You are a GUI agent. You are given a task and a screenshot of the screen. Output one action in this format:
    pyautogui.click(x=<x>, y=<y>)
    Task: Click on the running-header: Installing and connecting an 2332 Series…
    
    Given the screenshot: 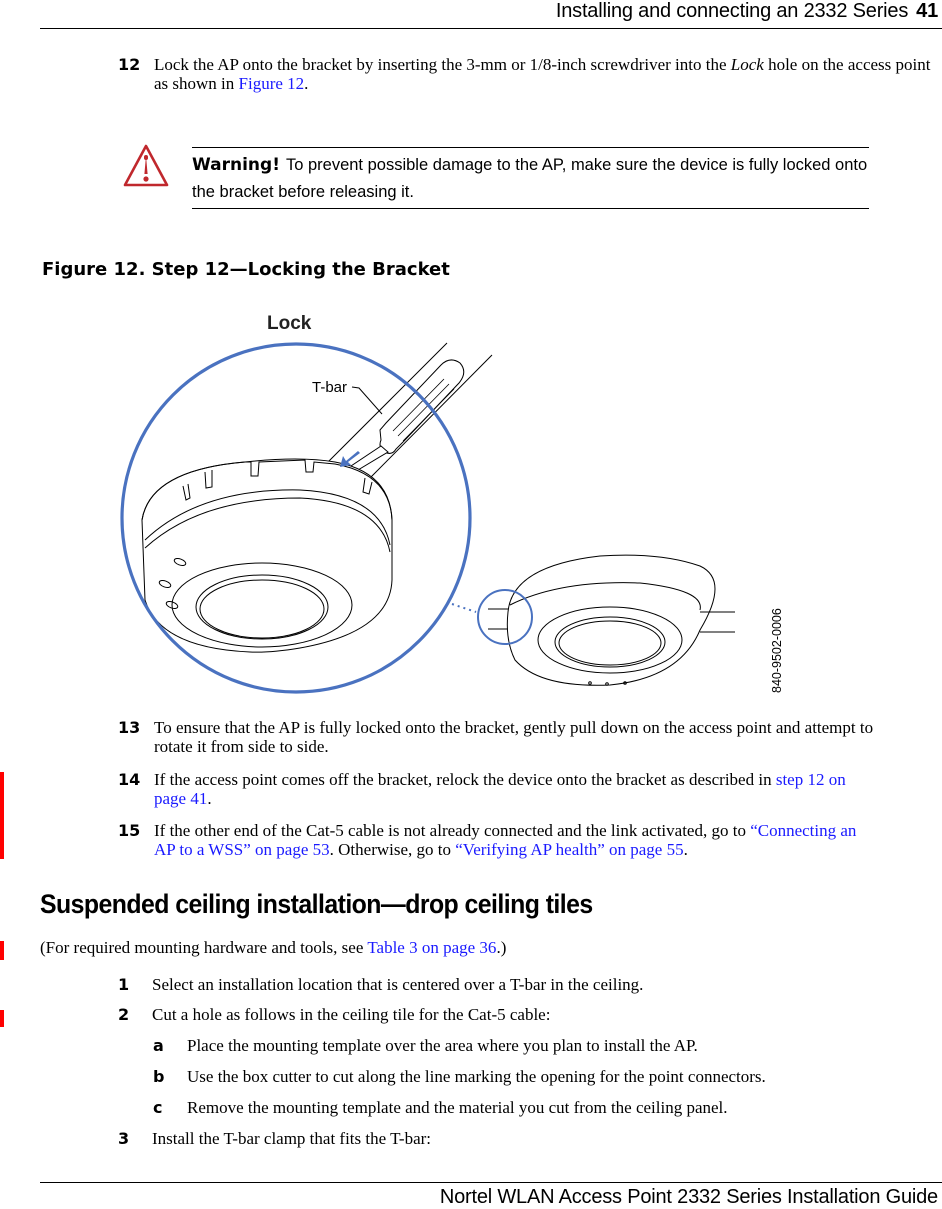 What is the action you would take?
    pyautogui.click(x=747, y=11)
    